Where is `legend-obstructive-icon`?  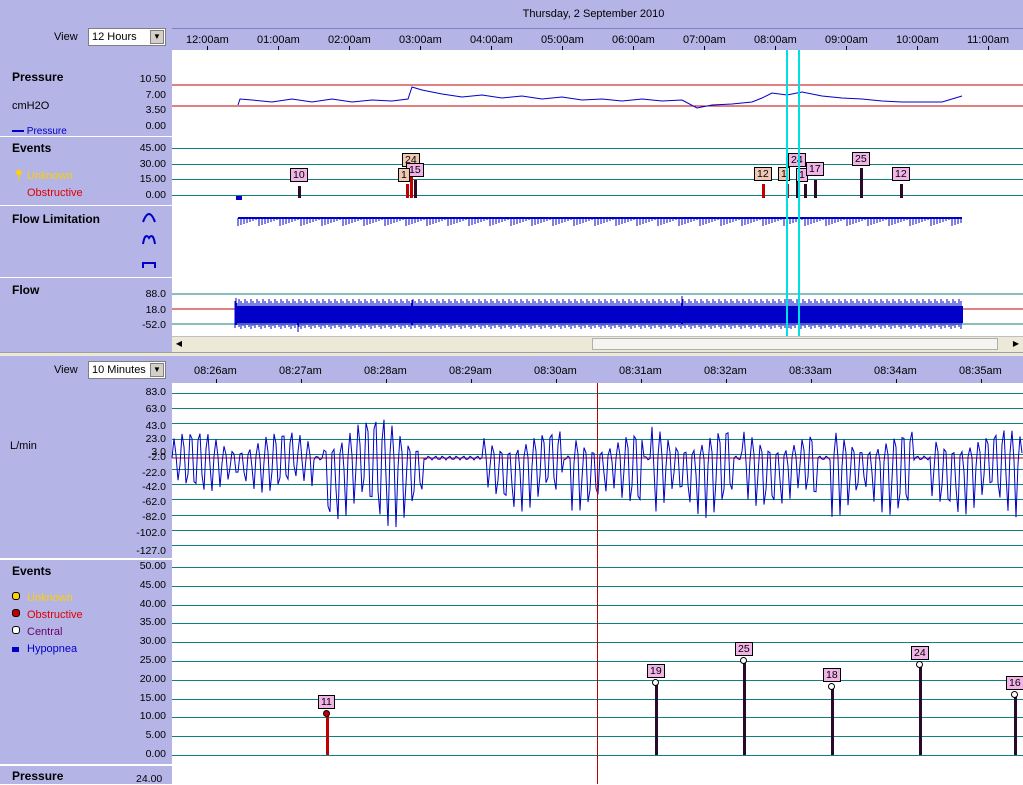 legend-obstructive-icon is located at coordinates (16, 613).